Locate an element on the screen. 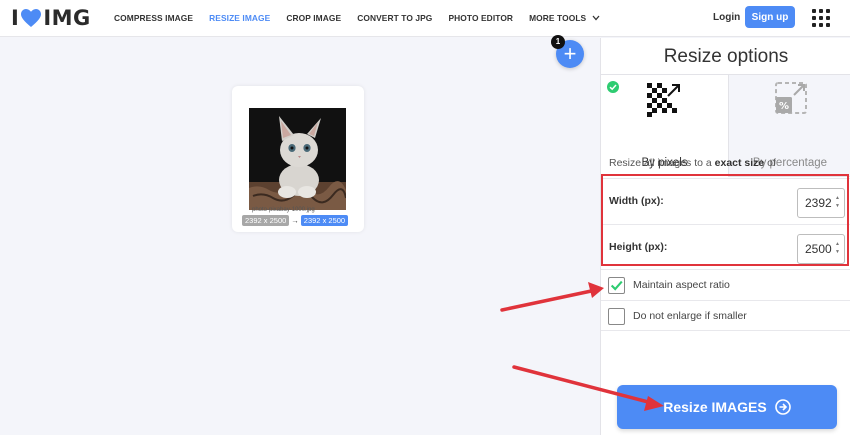 The height and width of the screenshot is (435, 850). nav-more-tools: MORE TOOLS is located at coordinates (564, 18).